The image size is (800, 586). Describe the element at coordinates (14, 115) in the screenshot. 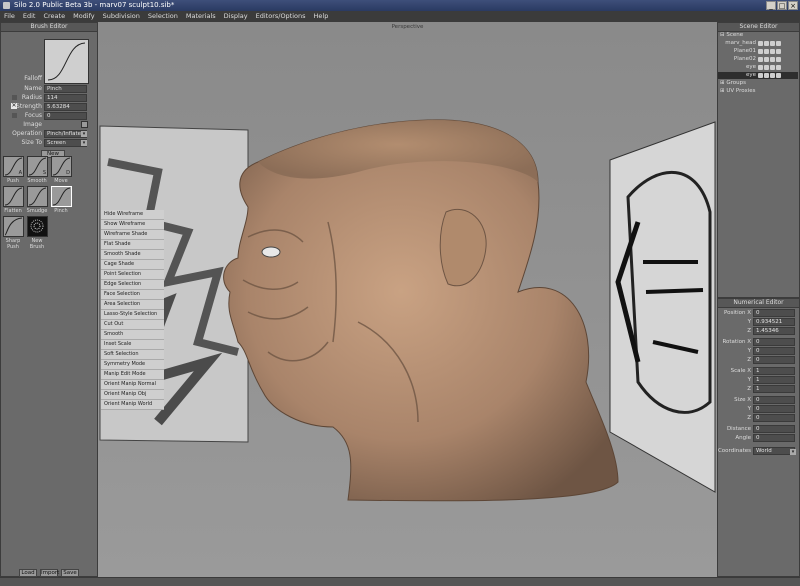

I see `focus-checkbox` at that location.